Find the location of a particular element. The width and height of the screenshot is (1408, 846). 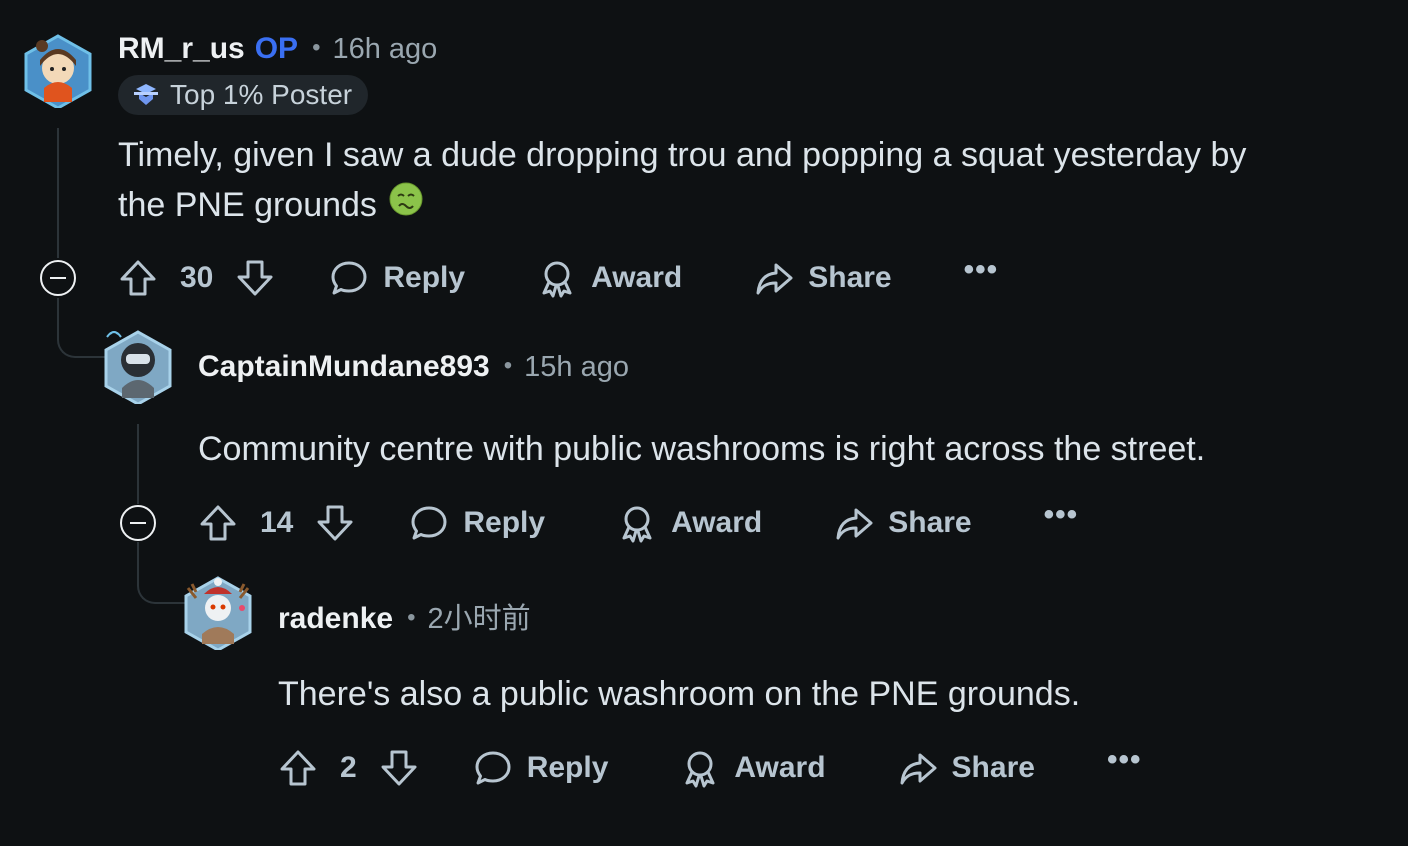

vote-score: 2 is located at coordinates (348, 767).